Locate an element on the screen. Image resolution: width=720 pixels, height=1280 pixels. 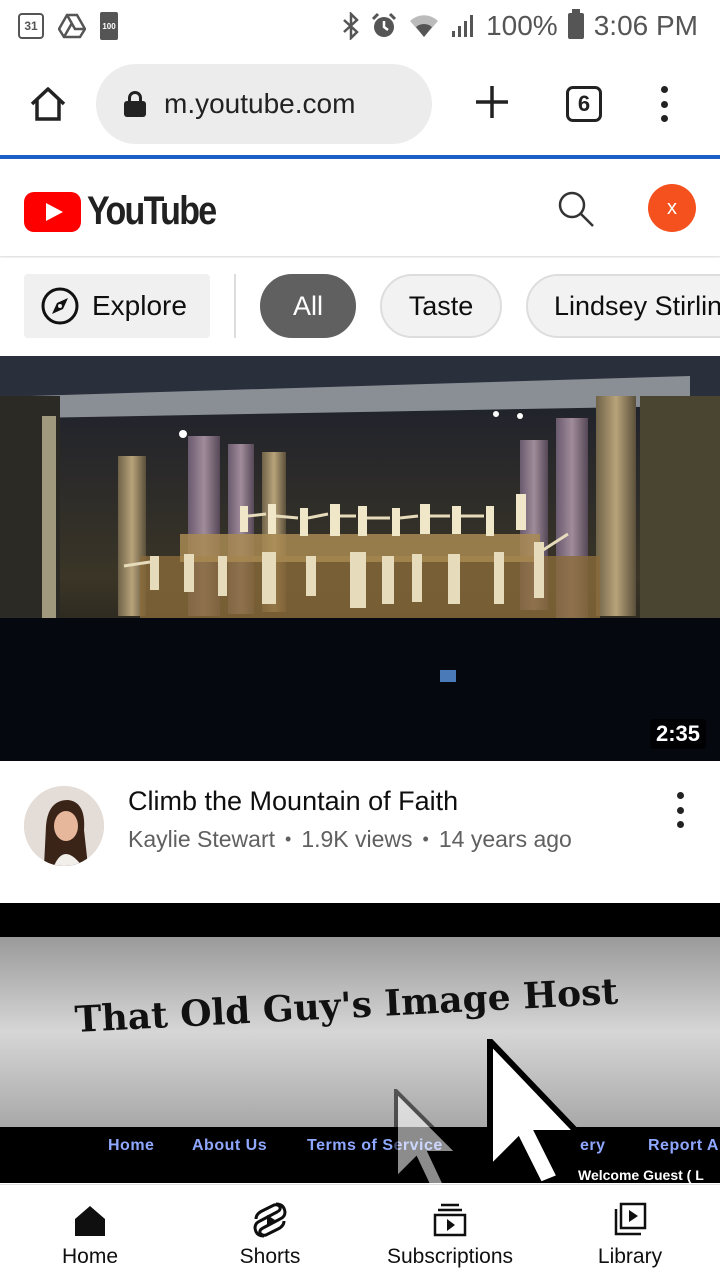
video-options-icon is located at coordinates (680, 810).